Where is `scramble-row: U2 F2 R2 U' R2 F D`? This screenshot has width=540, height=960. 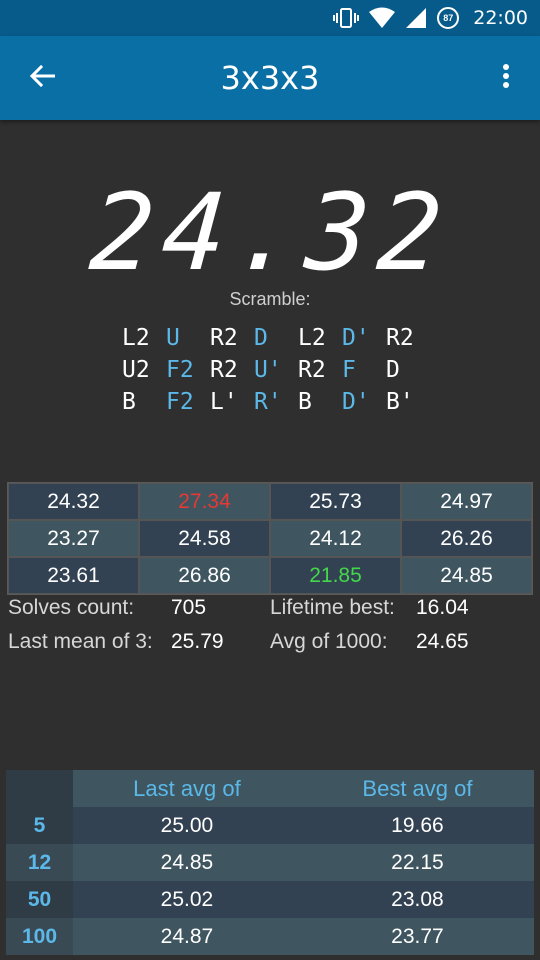 scramble-row: U2 F2 R2 U' R2 F D is located at coordinates (282, 370).